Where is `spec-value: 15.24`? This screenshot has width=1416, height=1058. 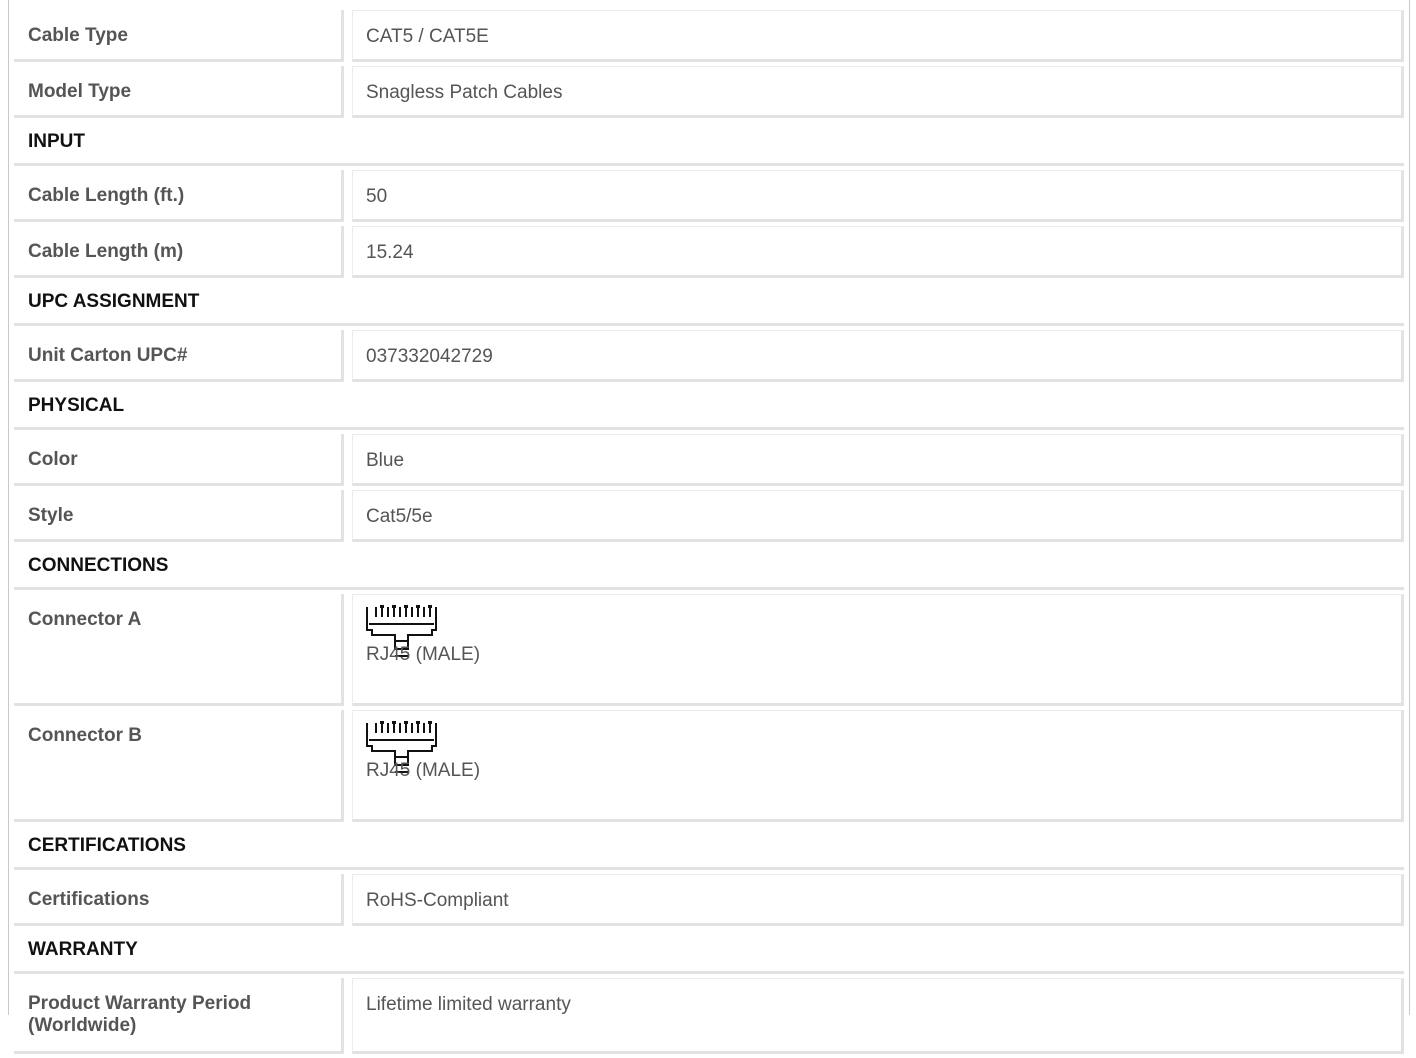
spec-value: 15.24 is located at coordinates (878, 252).